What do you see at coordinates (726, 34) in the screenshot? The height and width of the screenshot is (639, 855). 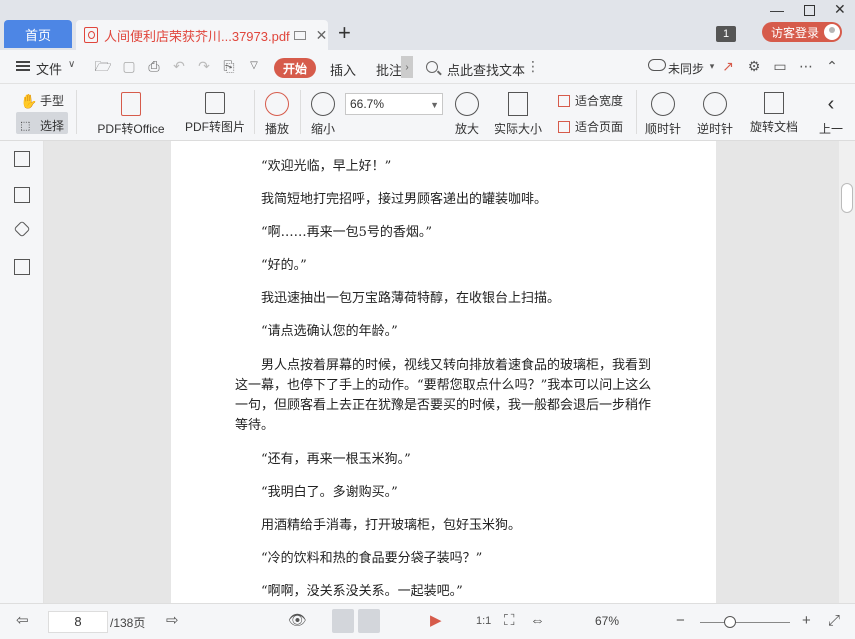 I see `window-count-badge: 1` at bounding box center [726, 34].